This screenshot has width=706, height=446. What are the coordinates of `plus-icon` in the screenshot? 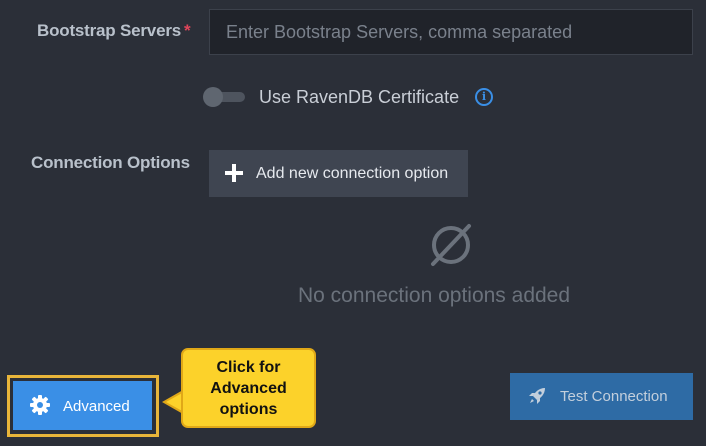 It's located at (234, 173).